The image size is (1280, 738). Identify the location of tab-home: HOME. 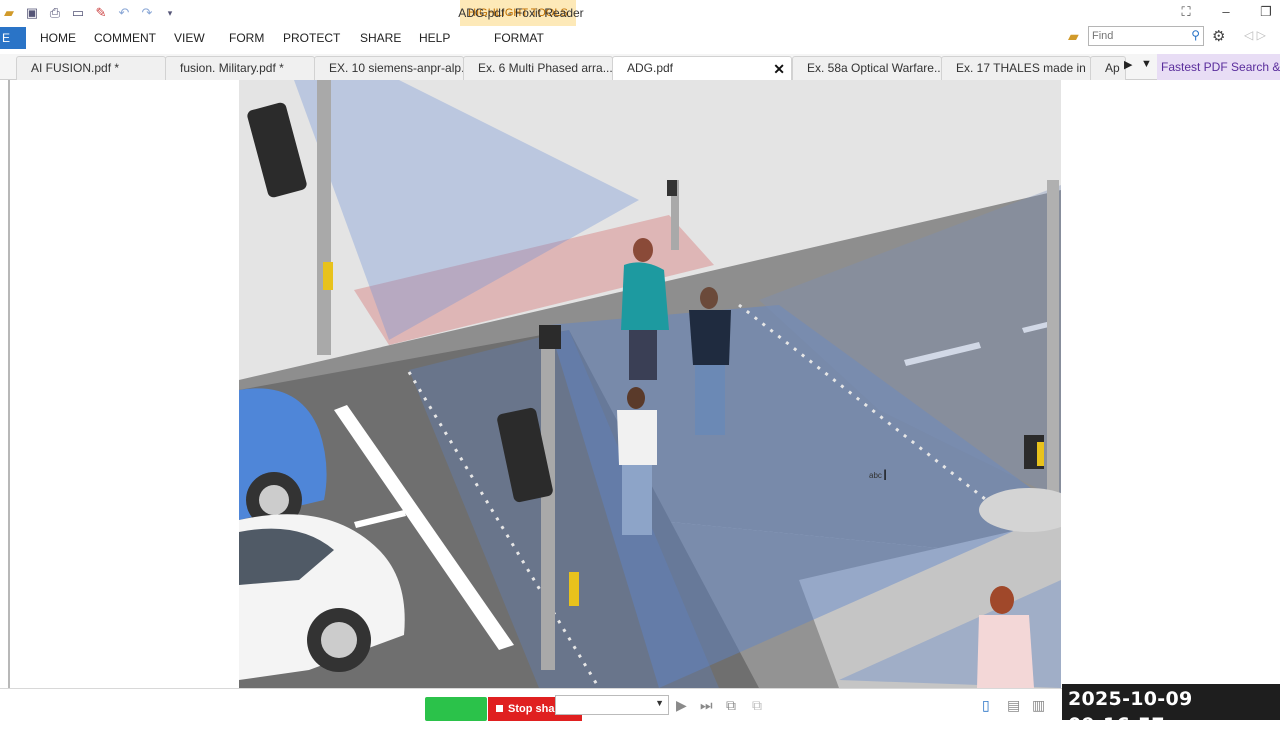
(58, 38).